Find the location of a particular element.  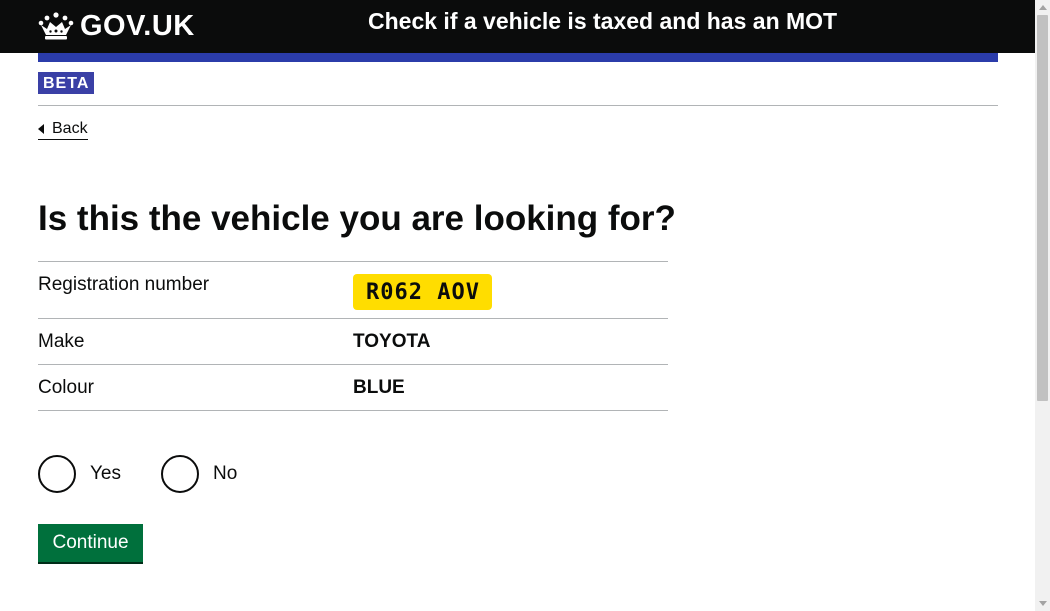

continue-button: Continue is located at coordinates (90, 543).